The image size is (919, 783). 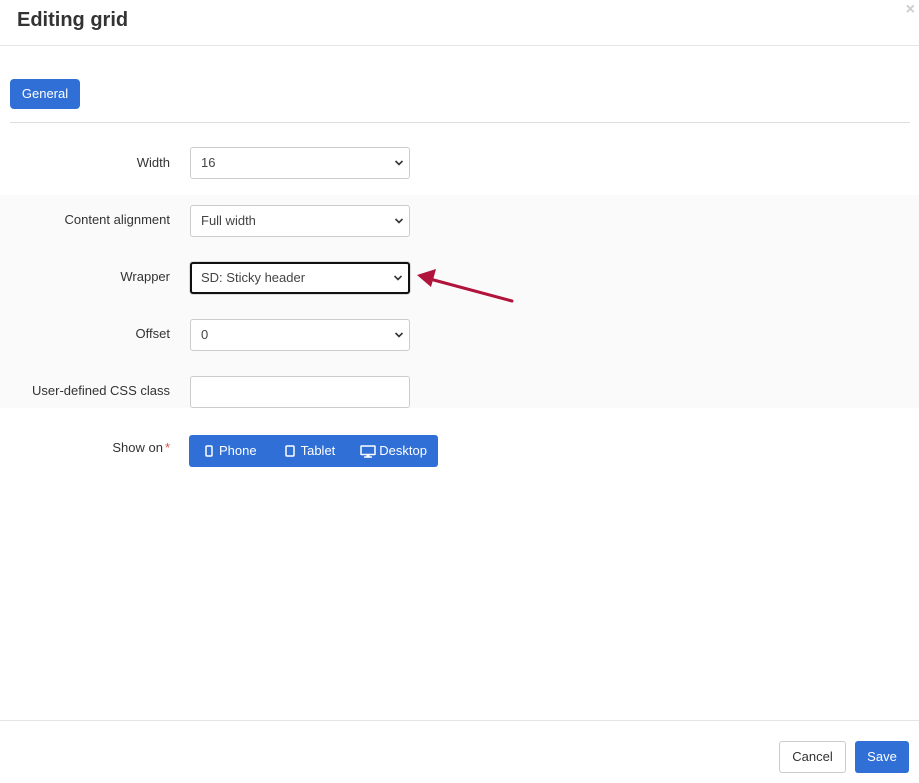 I want to click on form-row-content-alignment: Content alignment Full width, so click(x=459, y=223).